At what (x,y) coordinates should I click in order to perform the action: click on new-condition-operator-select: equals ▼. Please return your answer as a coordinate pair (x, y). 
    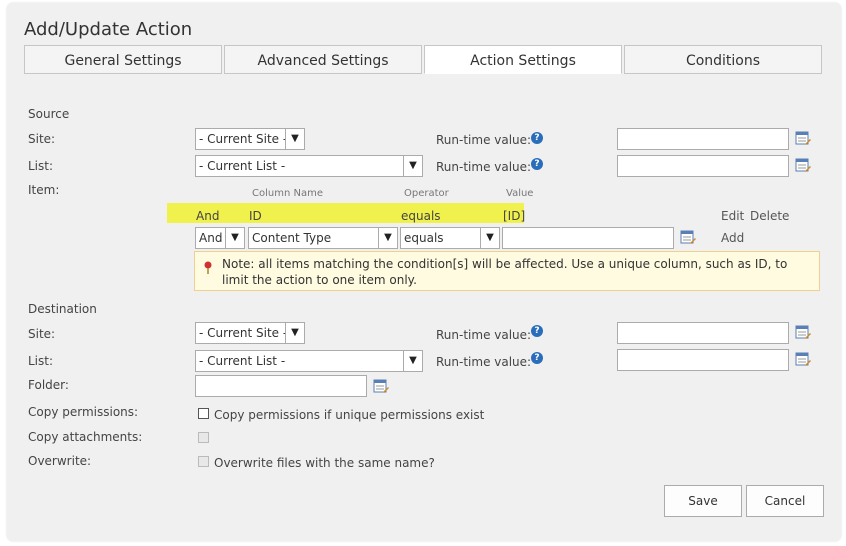
    Looking at the image, I should click on (450, 238).